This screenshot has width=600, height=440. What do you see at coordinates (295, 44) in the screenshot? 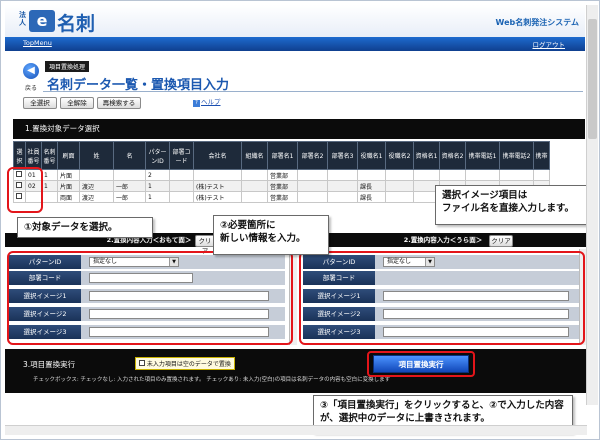
I see `nav-bar: TopMenu ログアウト` at bounding box center [295, 44].